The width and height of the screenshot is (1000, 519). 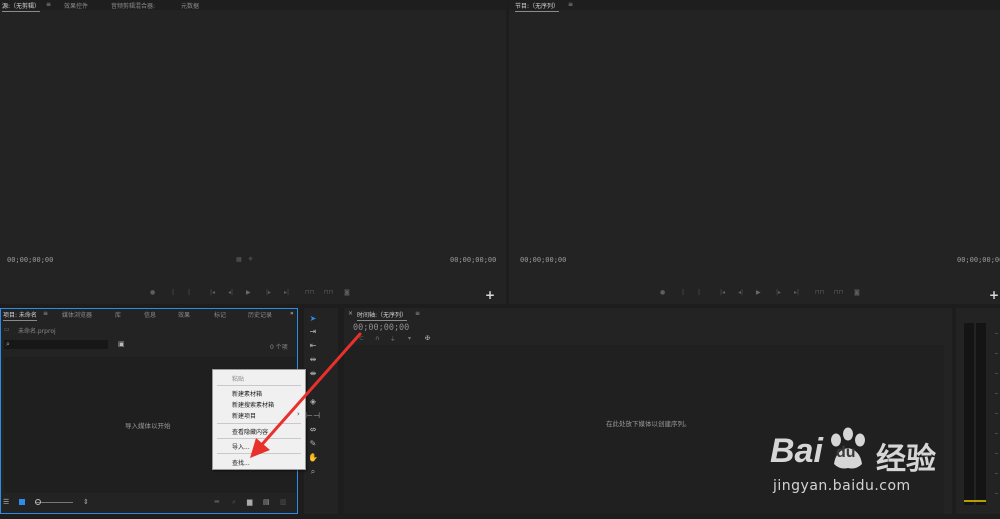 What do you see at coordinates (842, 486) in the screenshot?
I see `watermark-url: jingyan.baidu.com` at bounding box center [842, 486].